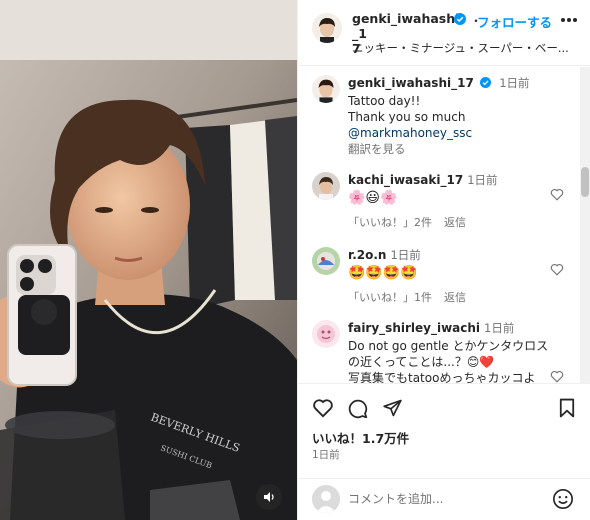 The image size is (590, 520). I want to click on more-options-icon, so click(569, 20).